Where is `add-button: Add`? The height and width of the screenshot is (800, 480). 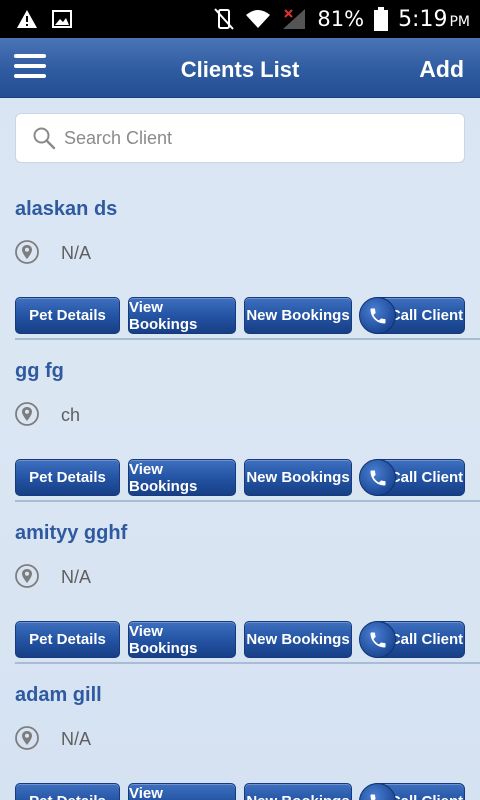
add-button: Add is located at coordinates (441, 69).